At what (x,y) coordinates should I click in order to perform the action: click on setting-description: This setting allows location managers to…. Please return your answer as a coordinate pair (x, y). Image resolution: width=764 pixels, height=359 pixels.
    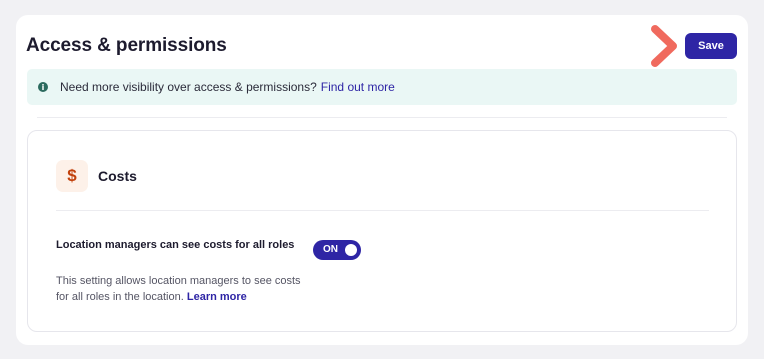
    Looking at the image, I should click on (181, 289).